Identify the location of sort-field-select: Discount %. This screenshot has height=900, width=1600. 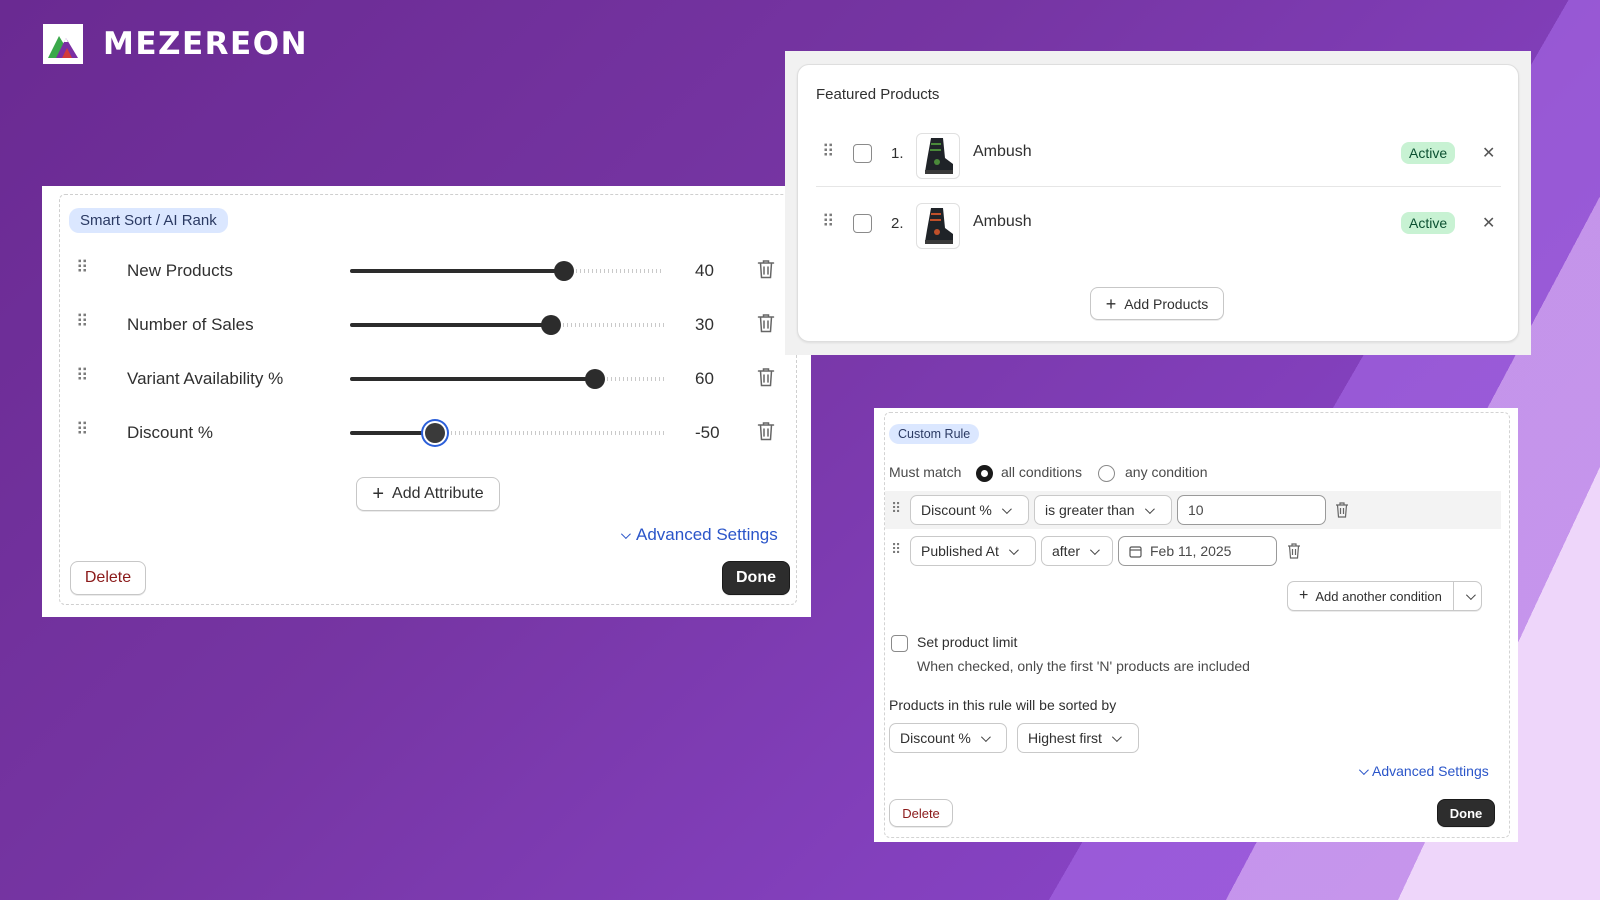
(948, 738).